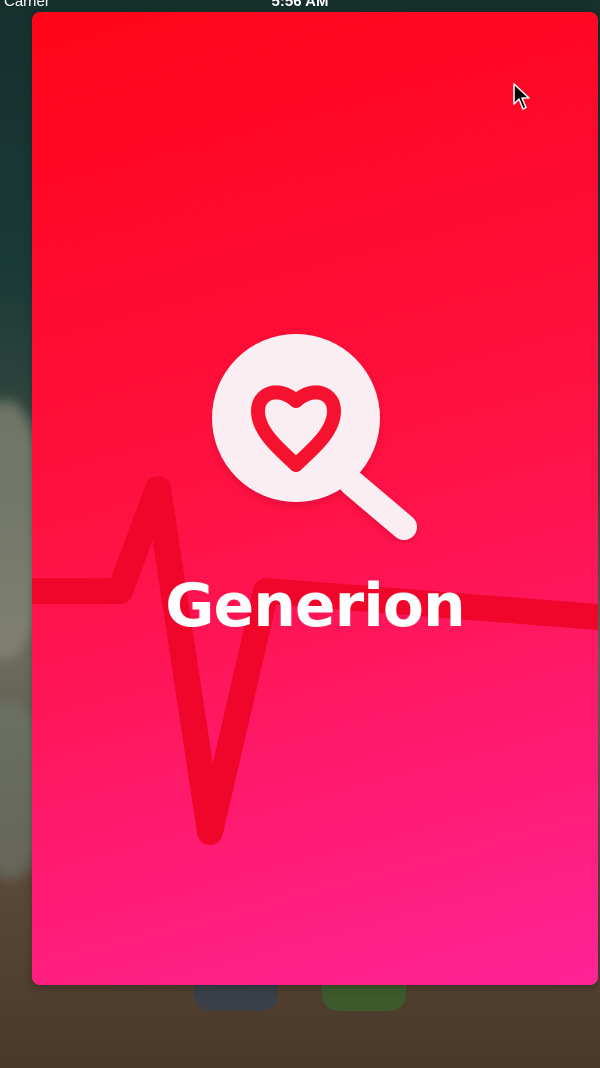  Describe the element at coordinates (521, 96) in the screenshot. I see `mouse-cursor-icon` at that location.